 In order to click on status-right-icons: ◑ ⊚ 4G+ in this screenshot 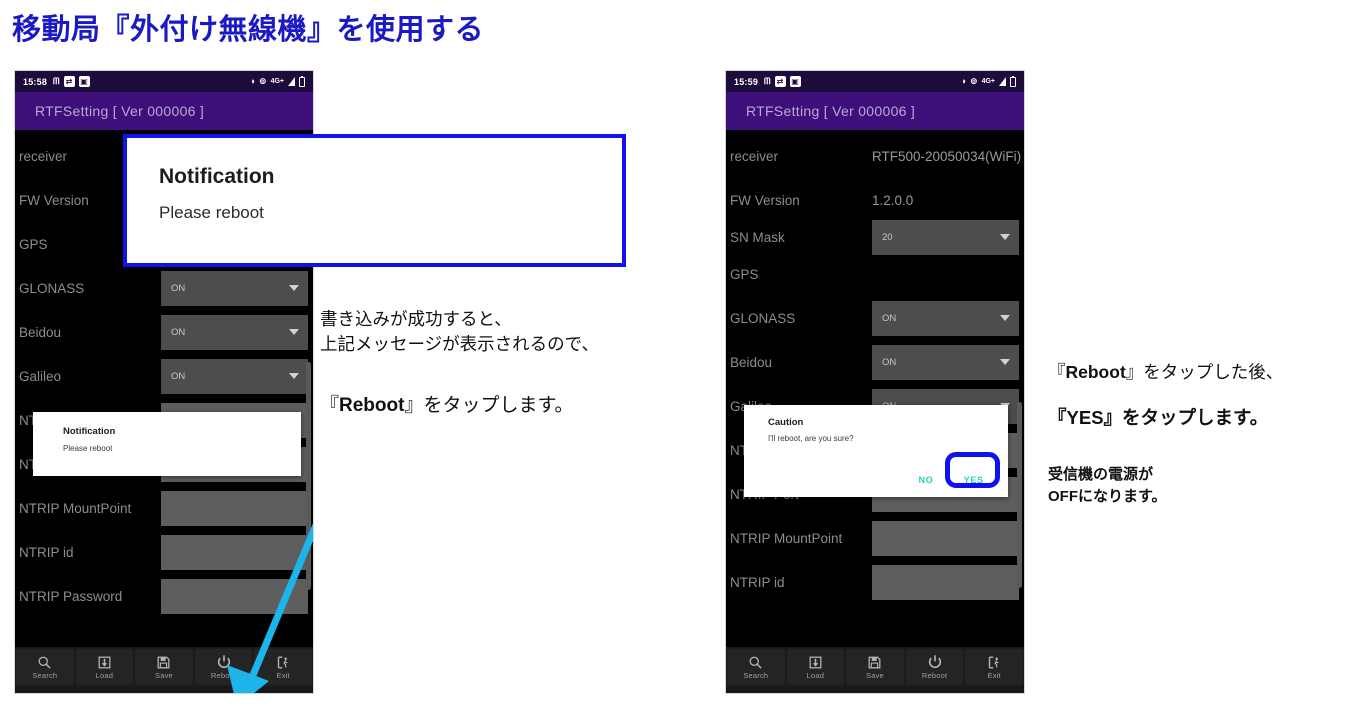, I will do `click(988, 81)`.